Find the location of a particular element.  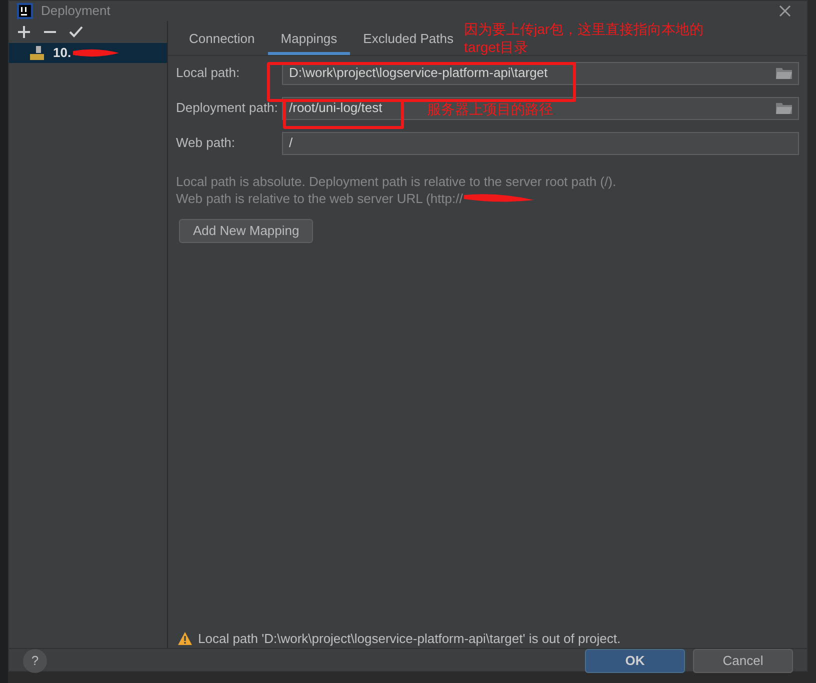

check-icon is located at coordinates (76, 31).